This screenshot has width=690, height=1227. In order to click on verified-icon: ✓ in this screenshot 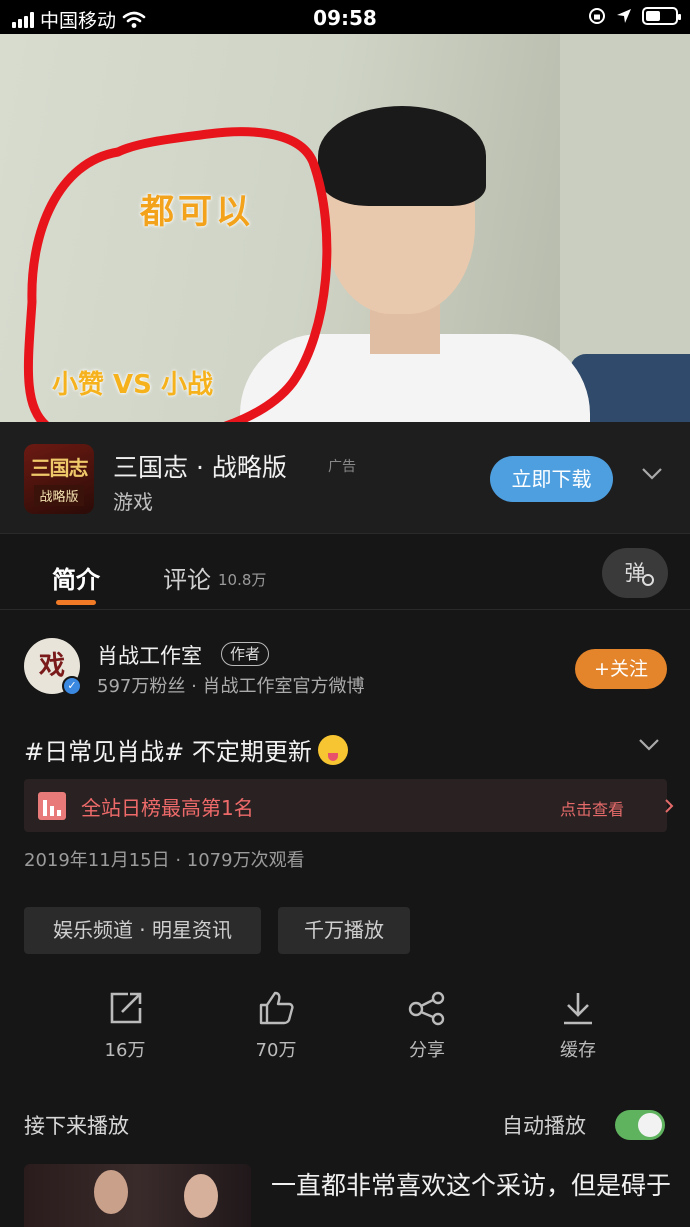, I will do `click(72, 686)`.